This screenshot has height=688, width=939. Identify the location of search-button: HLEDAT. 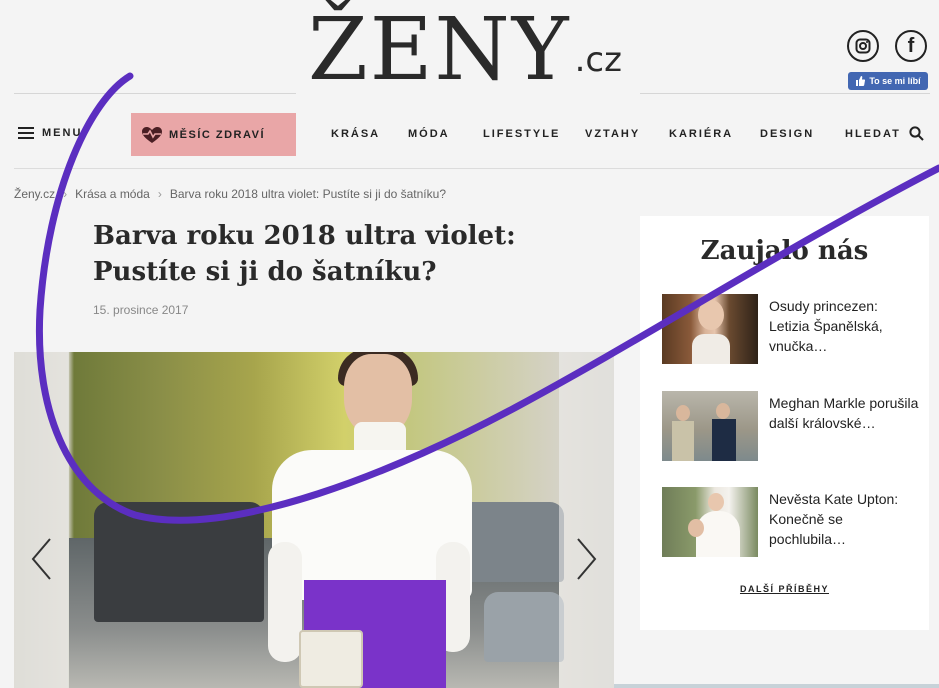
(884, 133).